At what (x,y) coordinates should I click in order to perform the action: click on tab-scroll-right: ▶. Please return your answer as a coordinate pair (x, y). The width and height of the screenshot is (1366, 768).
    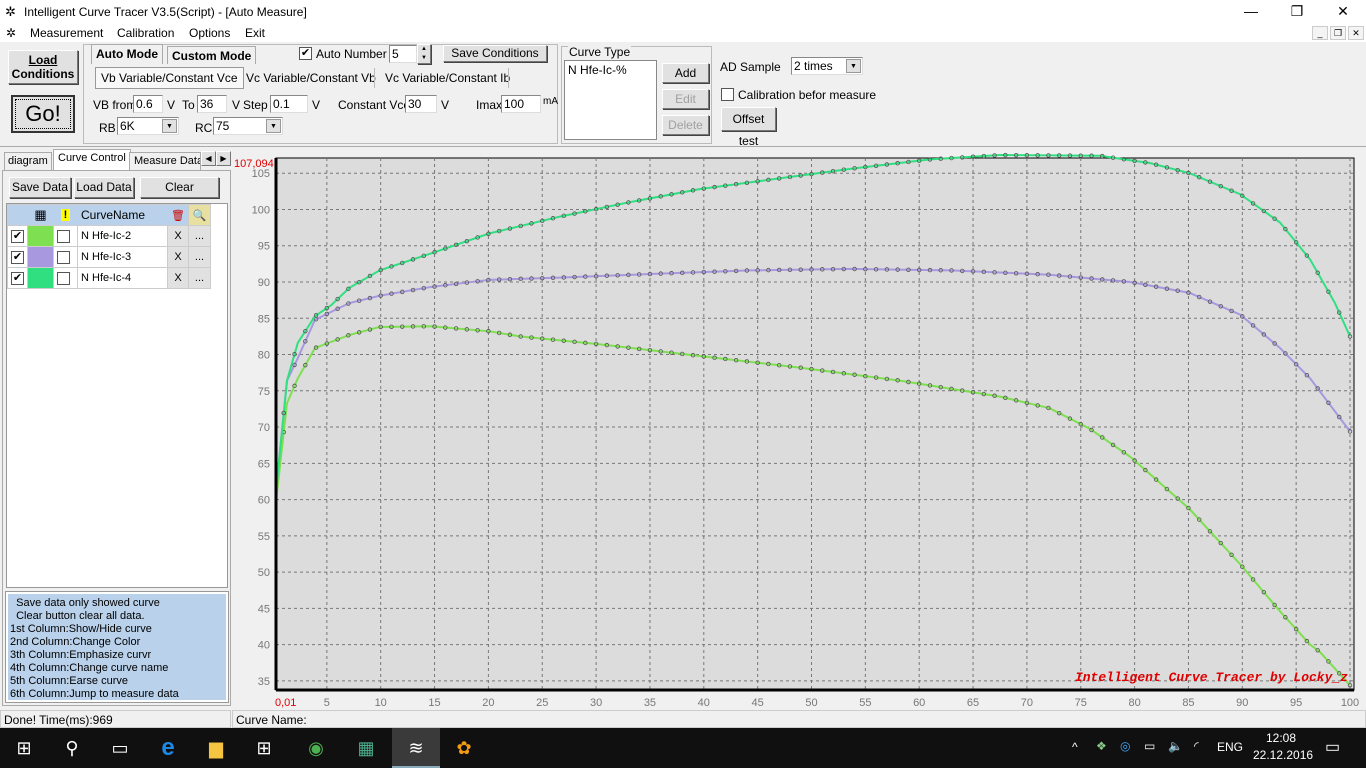
    Looking at the image, I should click on (223, 158).